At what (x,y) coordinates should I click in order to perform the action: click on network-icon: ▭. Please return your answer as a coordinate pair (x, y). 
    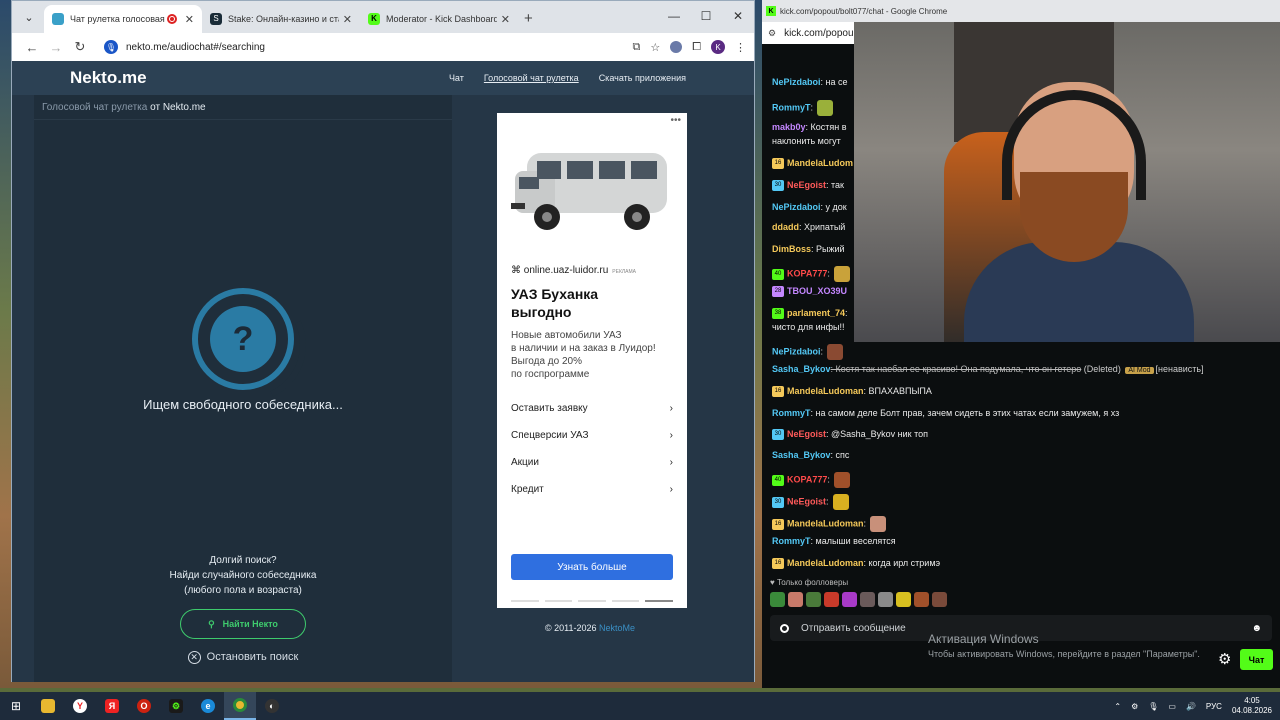
    Looking at the image, I should click on (1172, 706).